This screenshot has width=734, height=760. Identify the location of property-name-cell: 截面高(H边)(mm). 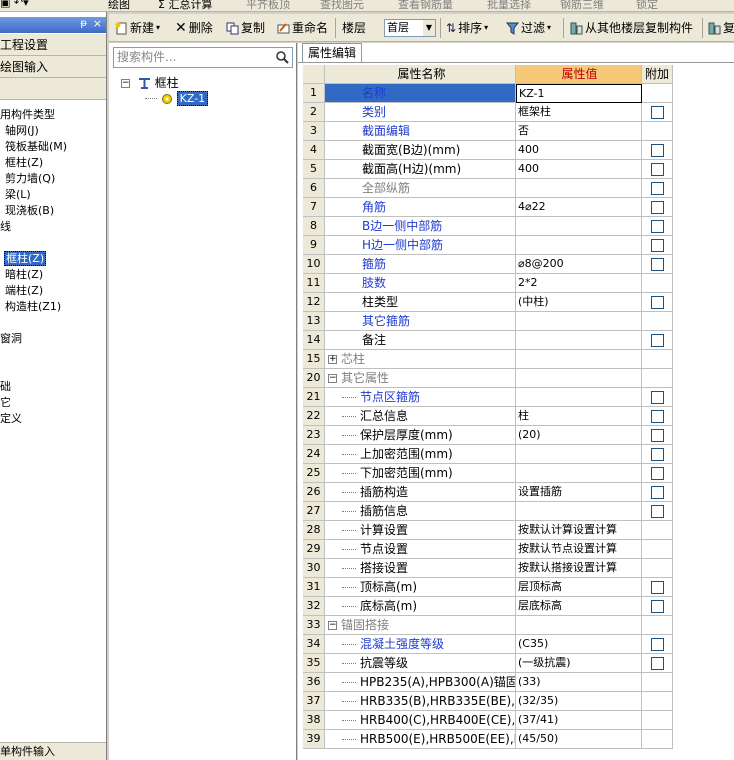
(420, 169).